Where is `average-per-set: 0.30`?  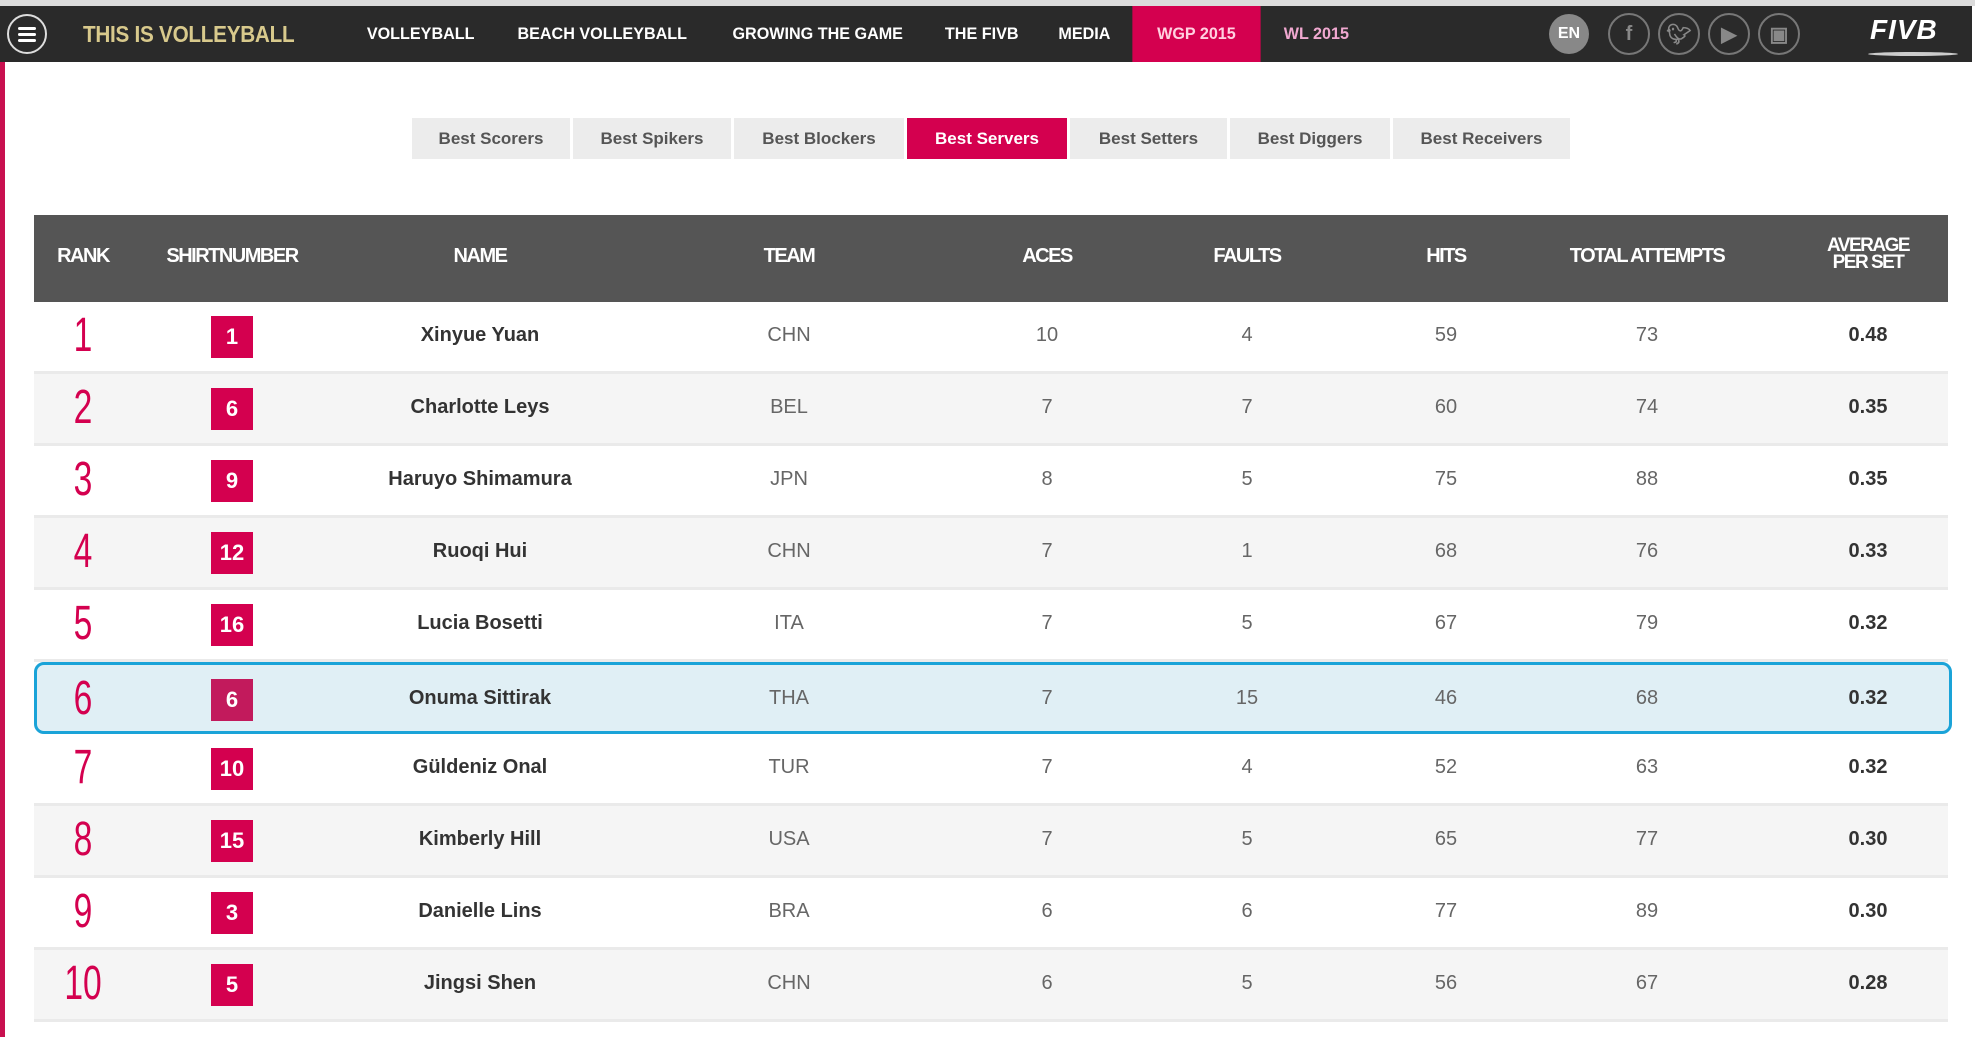 average-per-set: 0.30 is located at coordinates (1868, 911).